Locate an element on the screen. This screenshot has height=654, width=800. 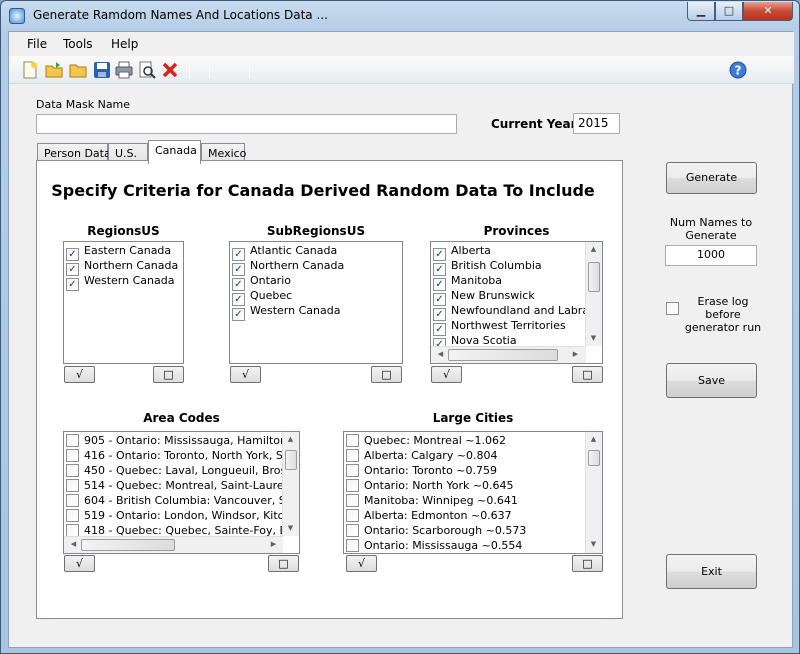
area-codes-clear-all-button: □ is located at coordinates (283, 563).